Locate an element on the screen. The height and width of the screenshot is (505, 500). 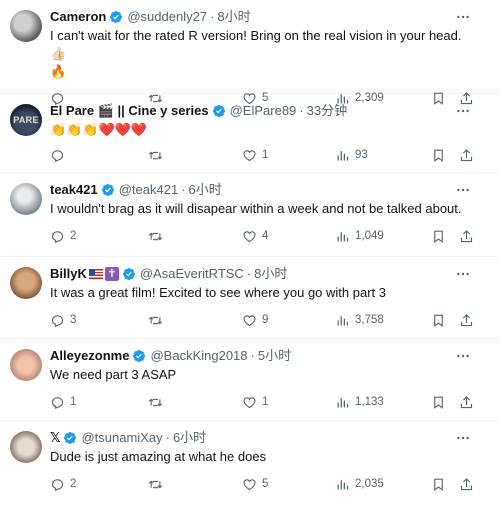
avatar-text: PARE is located at coordinates (26, 120).